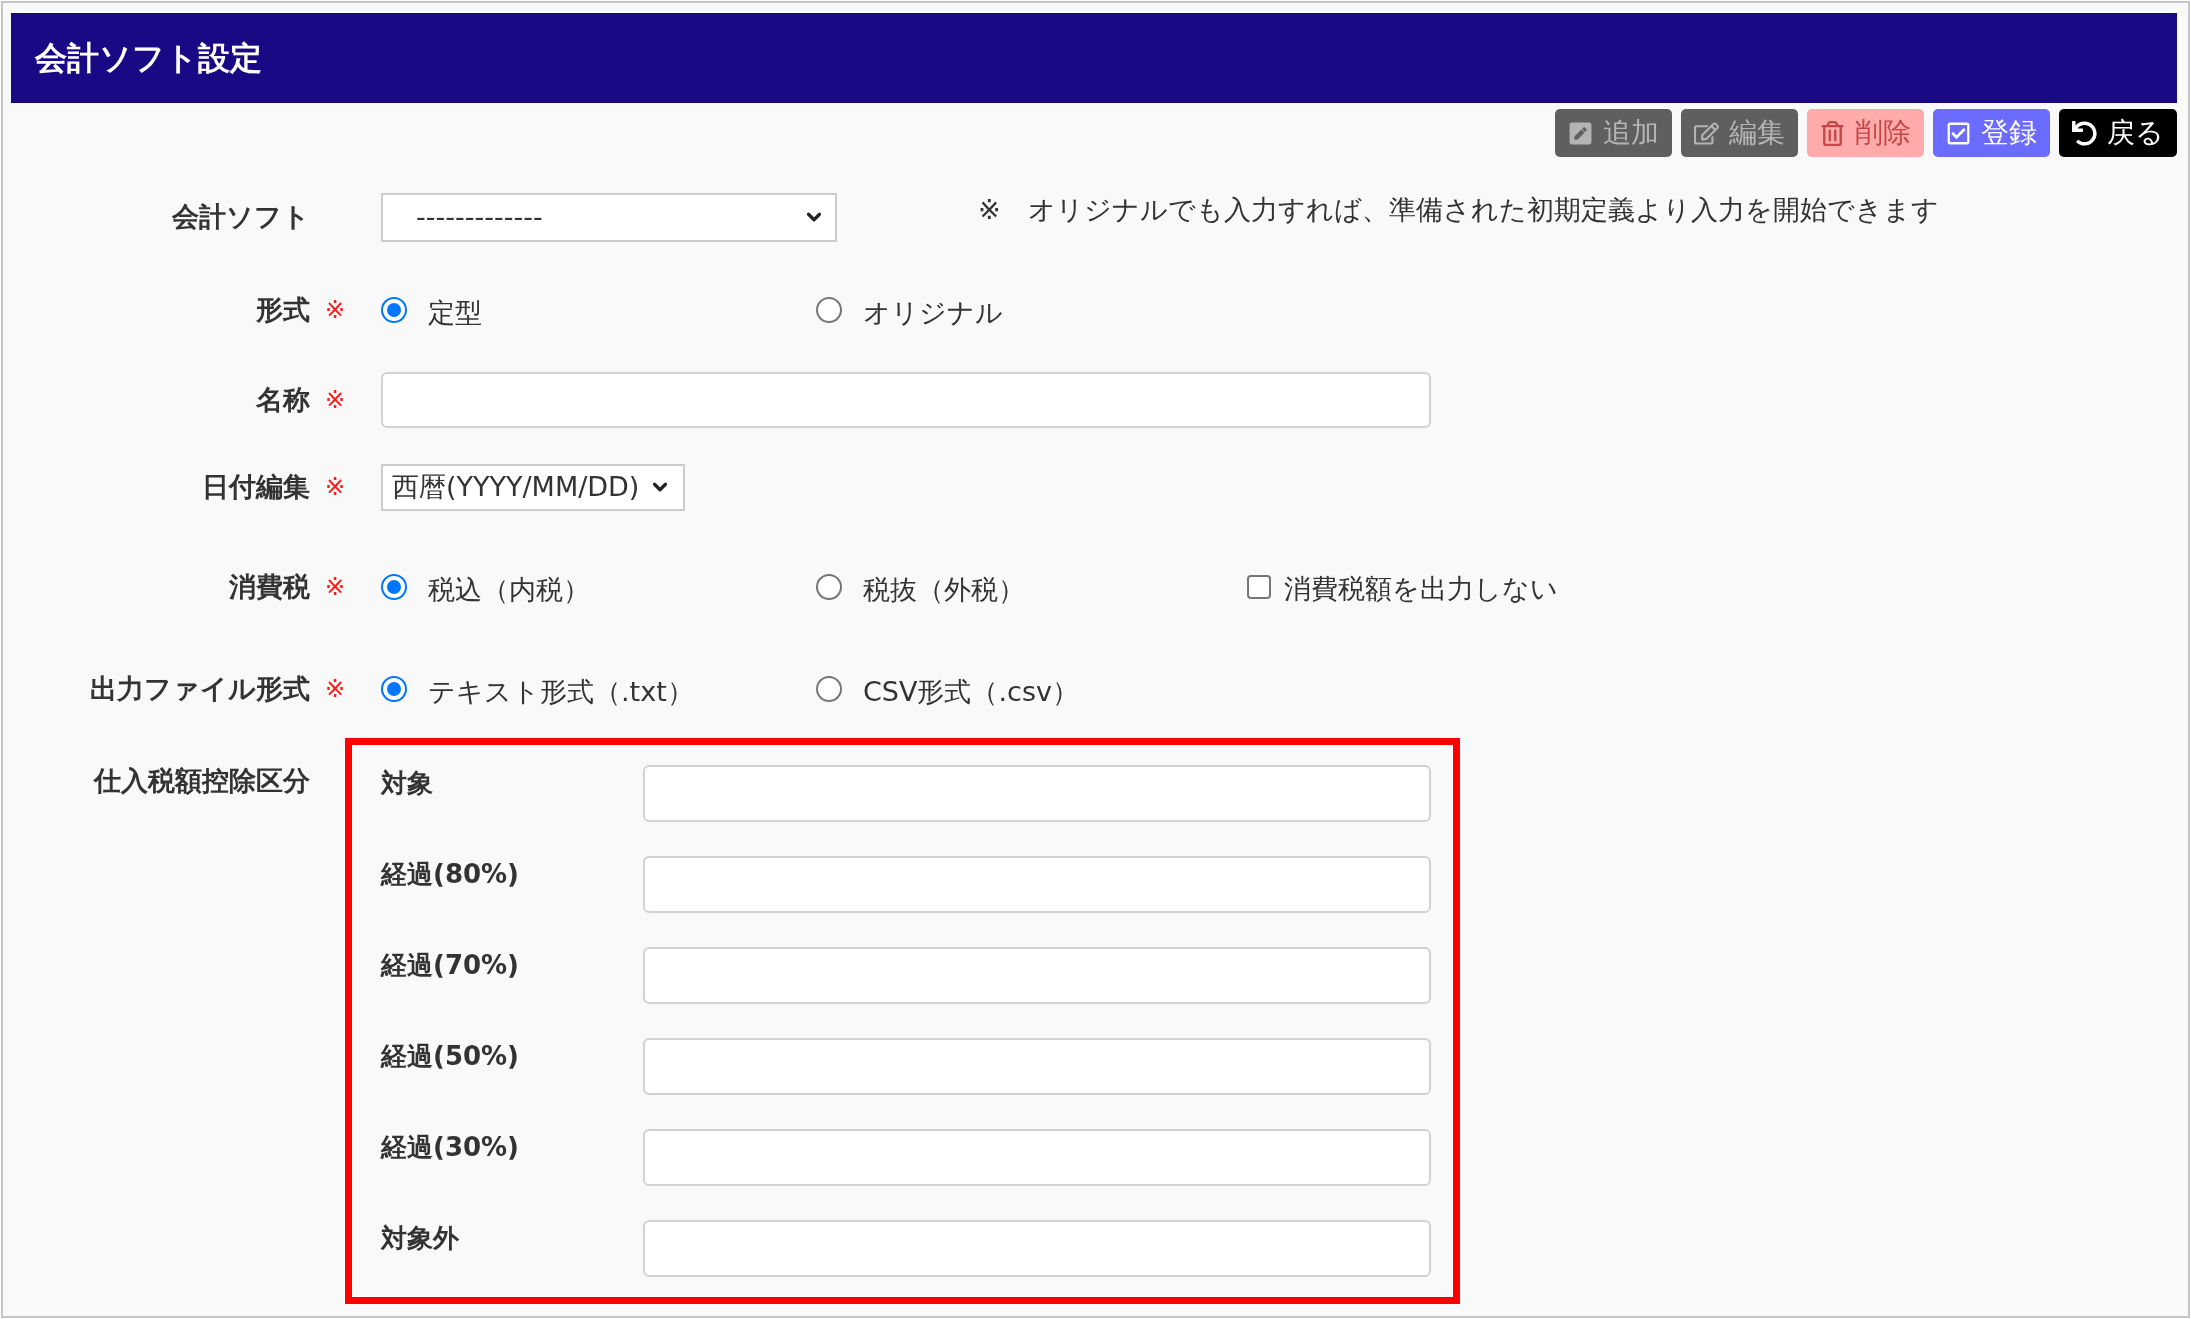 This screenshot has width=2191, height=1319. What do you see at coordinates (1421, 589) in the screenshot?
I see `checkbox-label: 消費税額を出力しない` at bounding box center [1421, 589].